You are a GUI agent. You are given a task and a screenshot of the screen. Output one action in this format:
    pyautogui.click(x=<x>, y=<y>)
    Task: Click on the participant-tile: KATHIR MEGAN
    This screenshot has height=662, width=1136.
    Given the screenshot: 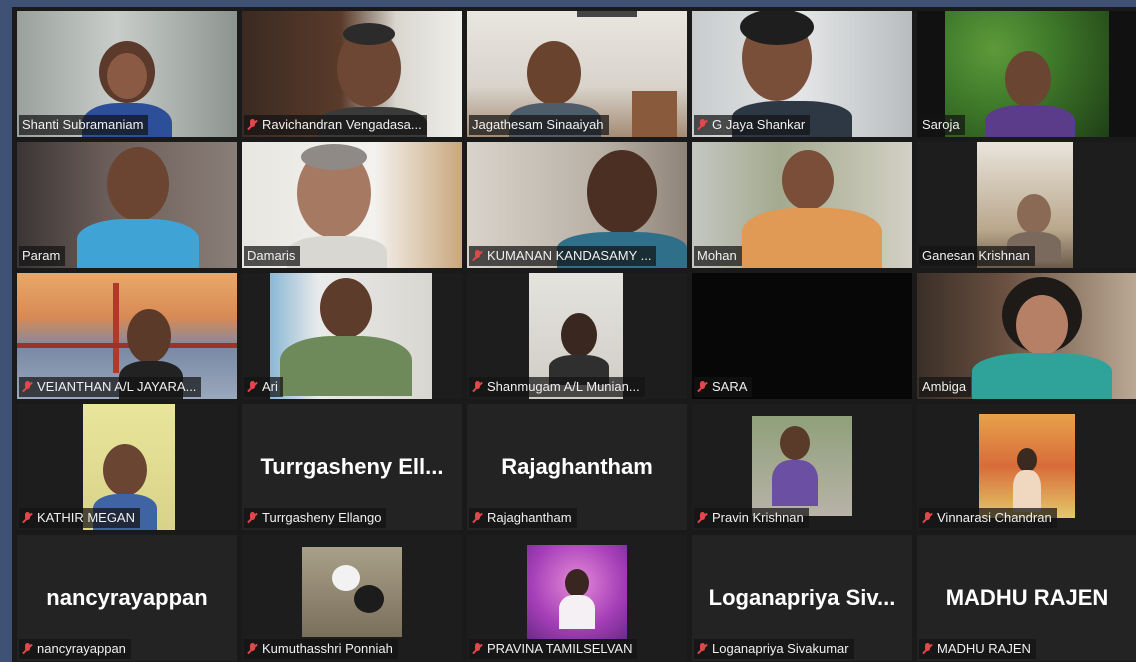 What is the action you would take?
    pyautogui.click(x=127, y=467)
    